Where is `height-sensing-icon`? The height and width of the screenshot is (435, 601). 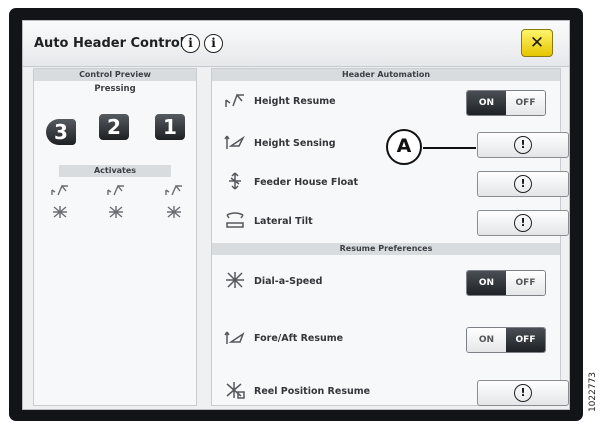
height-sensing-icon is located at coordinates (234, 142).